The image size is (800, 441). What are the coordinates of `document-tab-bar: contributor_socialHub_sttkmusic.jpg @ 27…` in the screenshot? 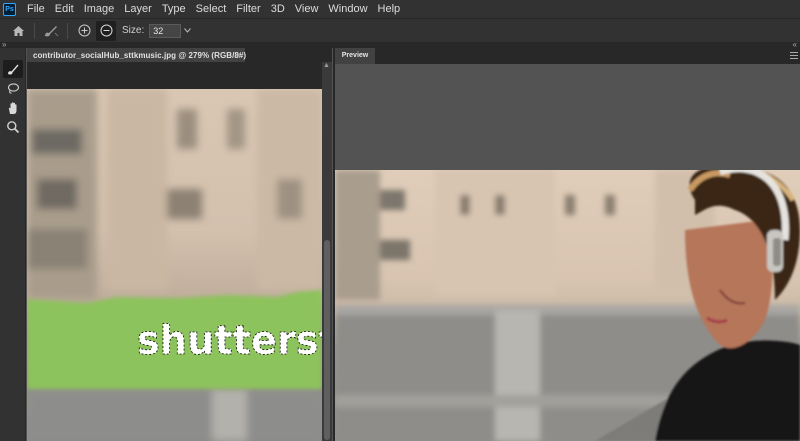 It's located at (179, 55).